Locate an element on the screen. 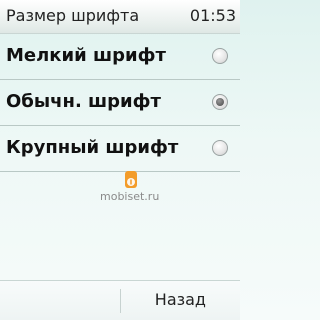 This screenshot has height=320, width=320. status-bar: Размер шрифта 01:53 is located at coordinates (120, 17).